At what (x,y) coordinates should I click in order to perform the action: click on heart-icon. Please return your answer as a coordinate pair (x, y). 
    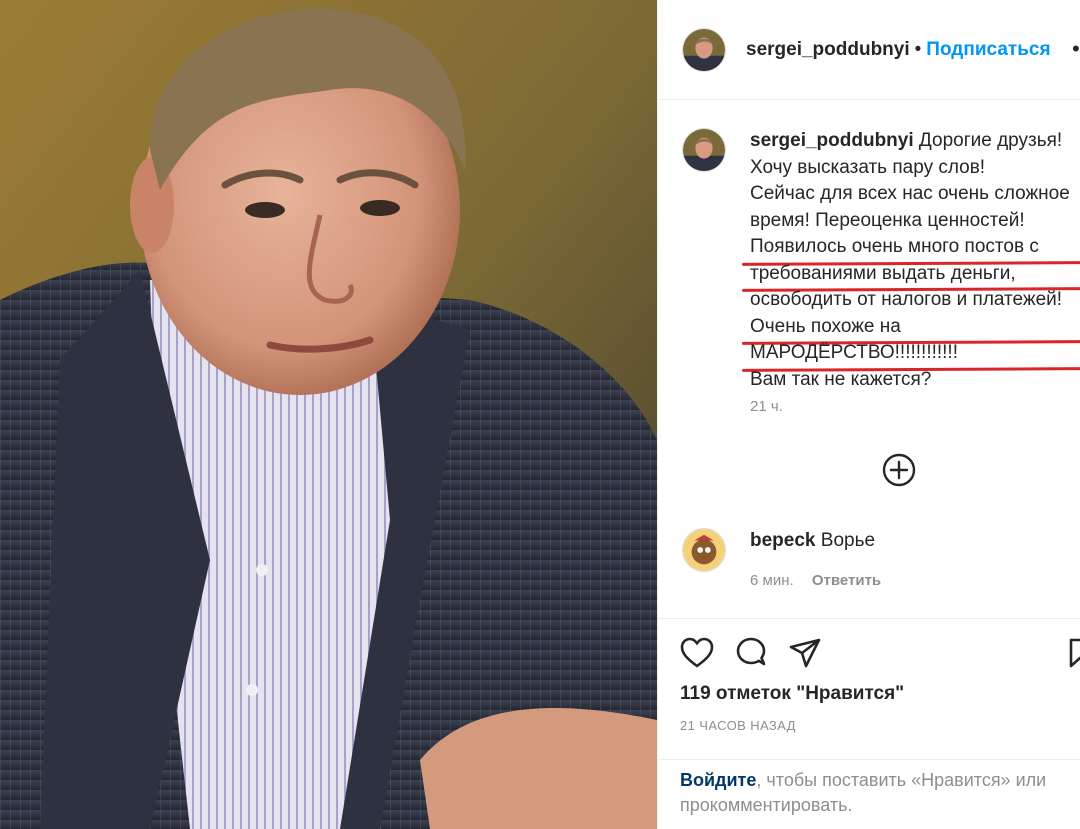
    Looking at the image, I should click on (697, 653).